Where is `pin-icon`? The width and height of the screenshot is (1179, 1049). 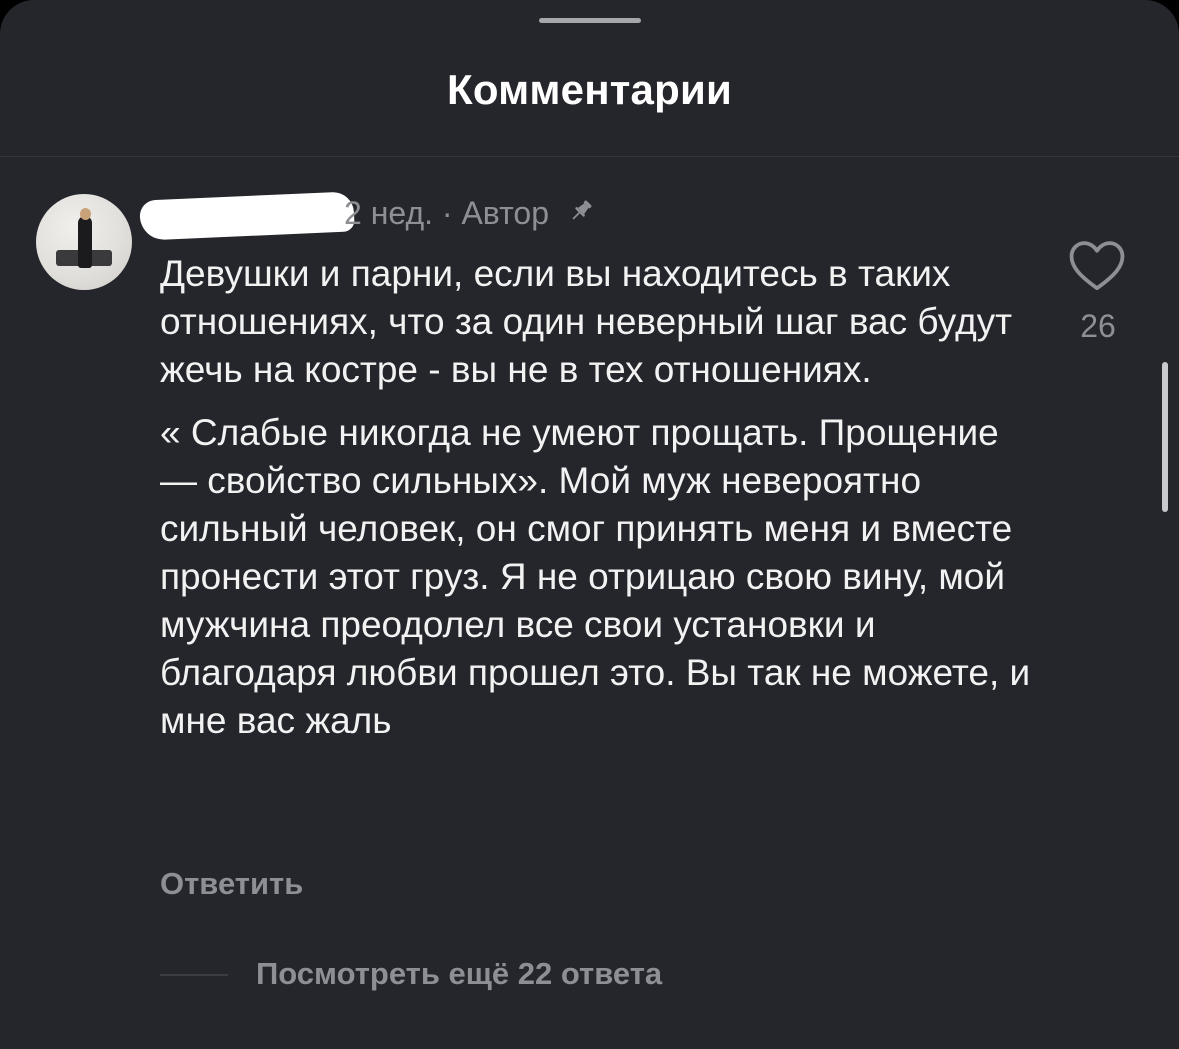 pin-icon is located at coordinates (581, 215).